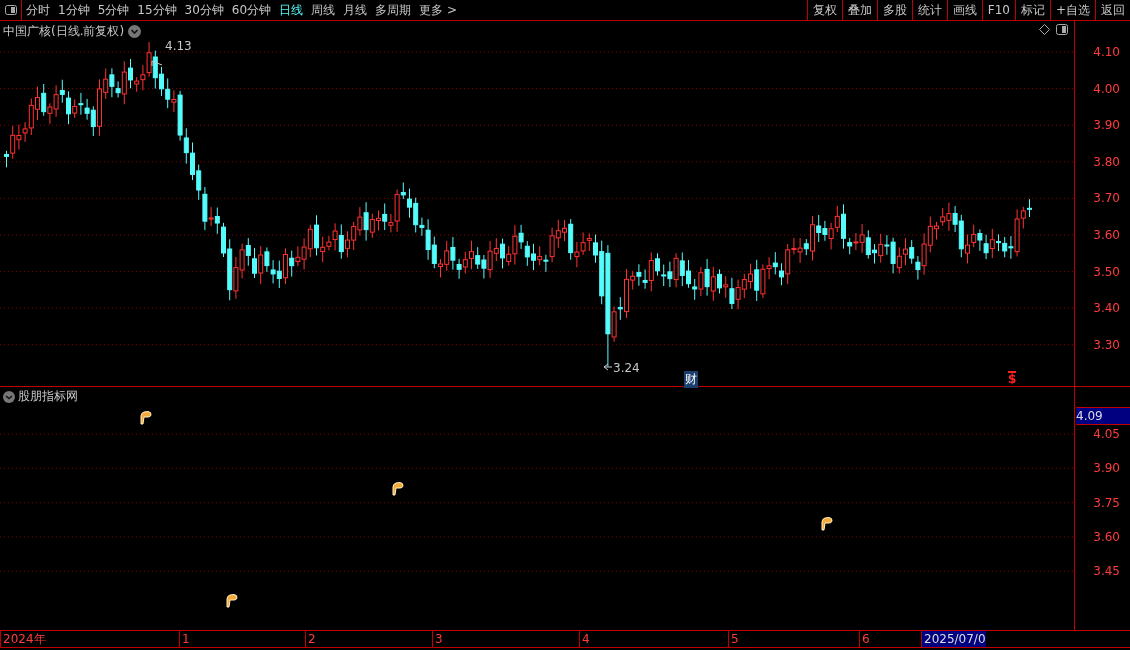  What do you see at coordinates (1106, 308) in the screenshot?
I see `axis-label: 3.40` at bounding box center [1106, 308].